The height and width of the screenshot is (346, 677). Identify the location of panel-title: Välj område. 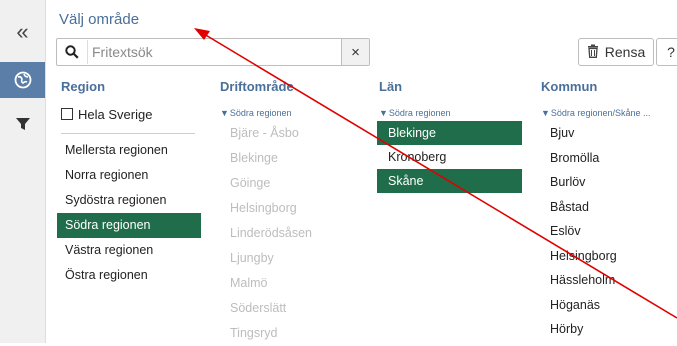
(99, 19).